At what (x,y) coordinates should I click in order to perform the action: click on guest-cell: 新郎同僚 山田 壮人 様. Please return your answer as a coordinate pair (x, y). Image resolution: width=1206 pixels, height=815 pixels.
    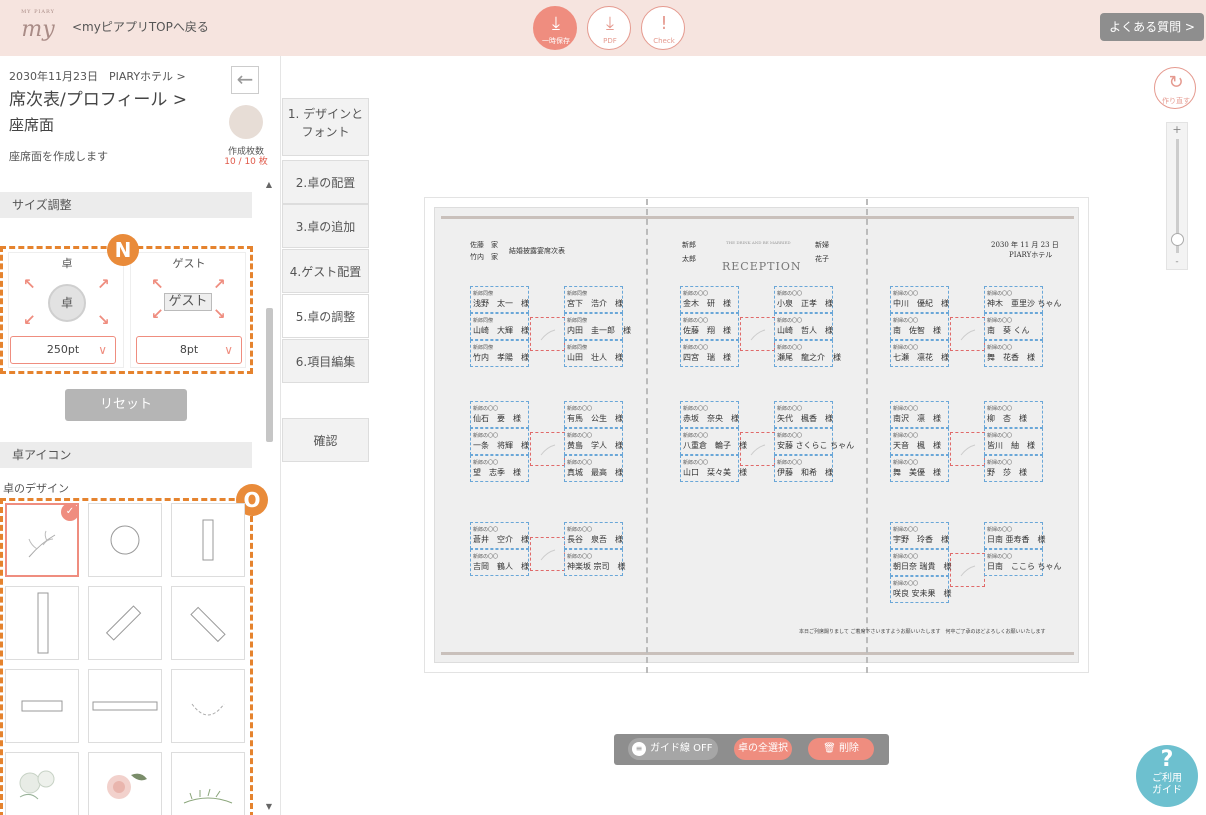
    Looking at the image, I should click on (593, 353).